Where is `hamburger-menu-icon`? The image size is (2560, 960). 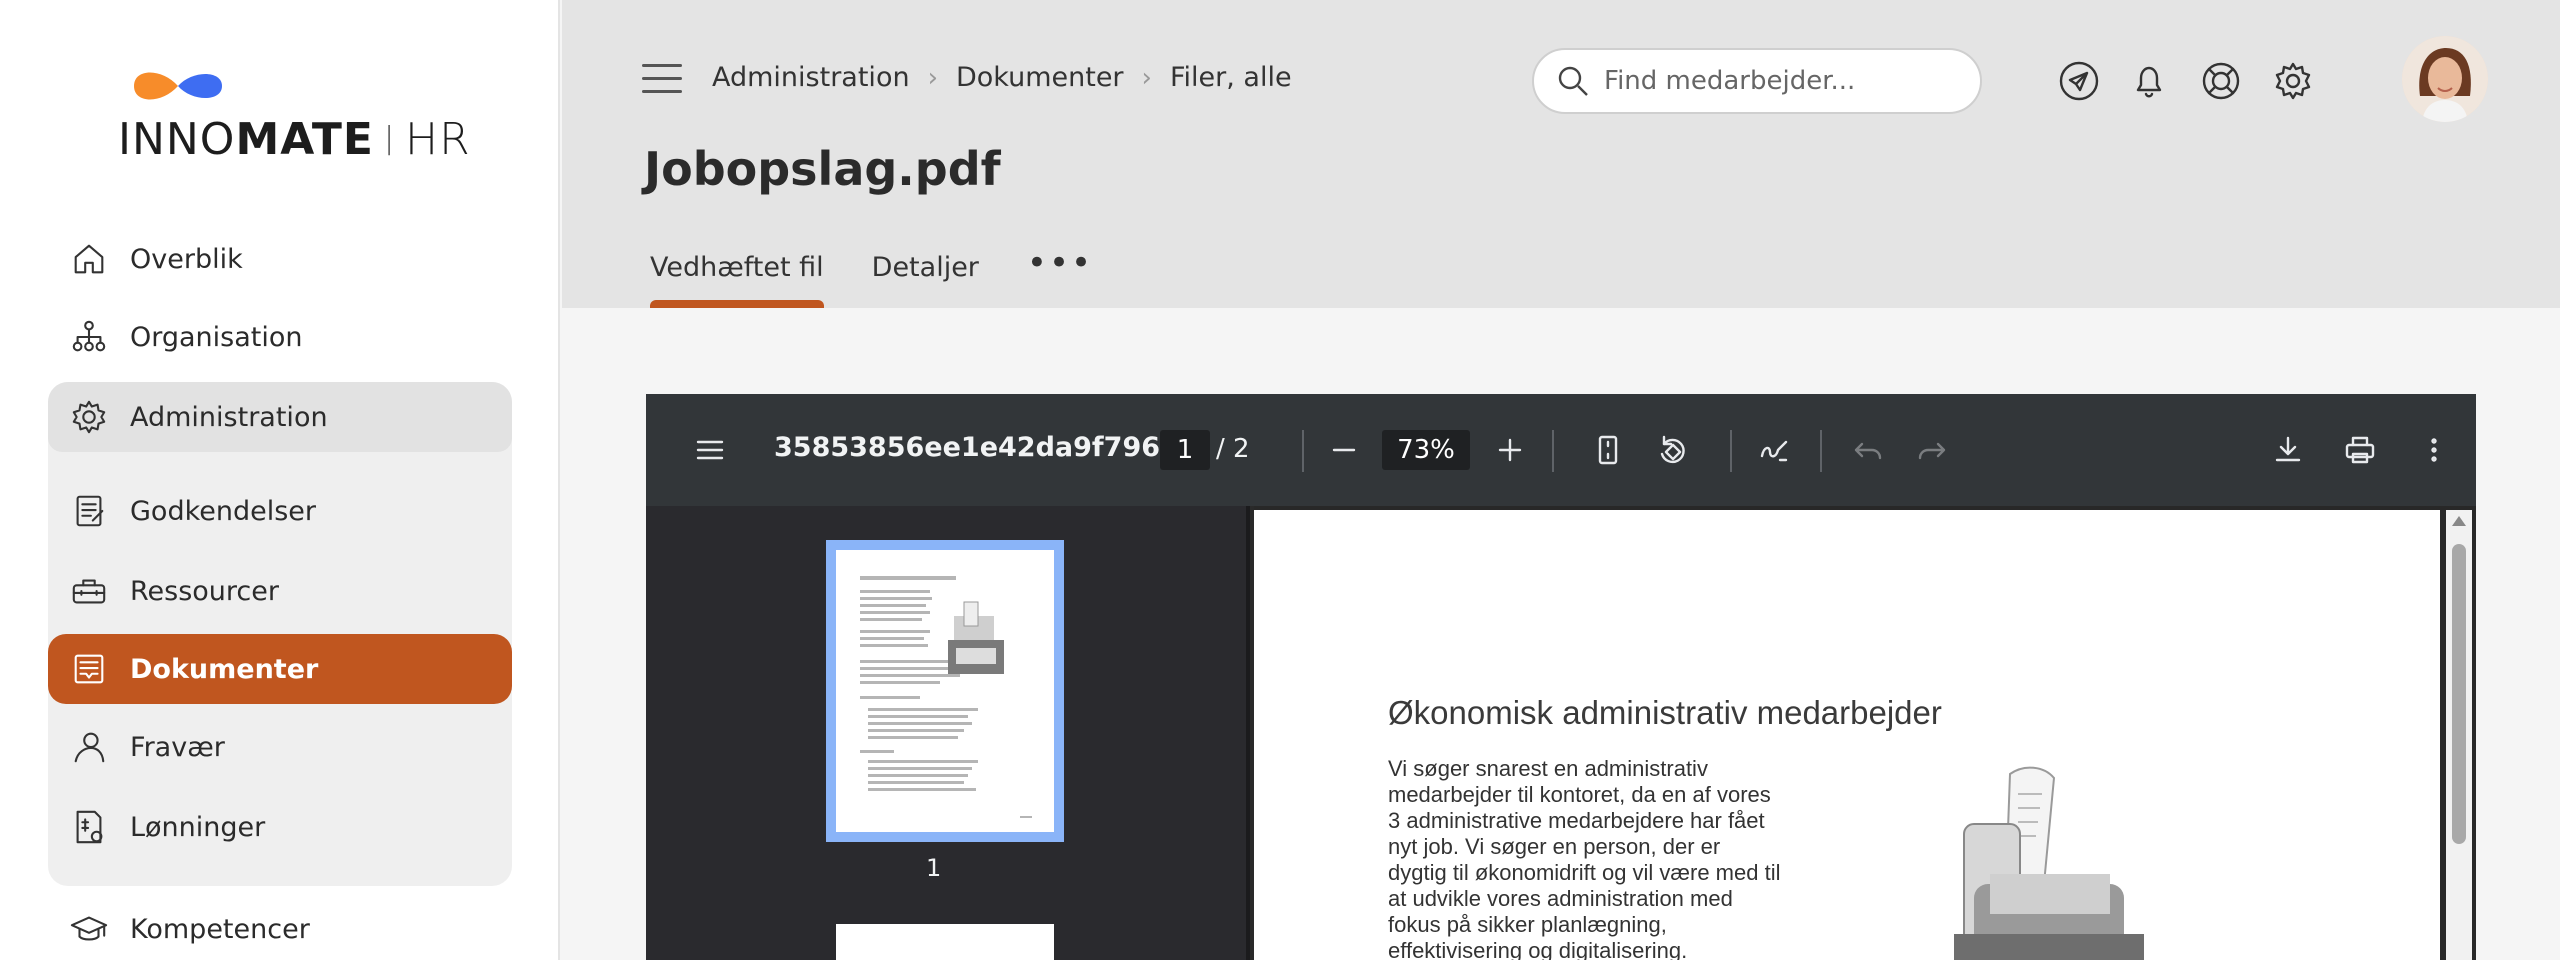 hamburger-menu-icon is located at coordinates (662, 80).